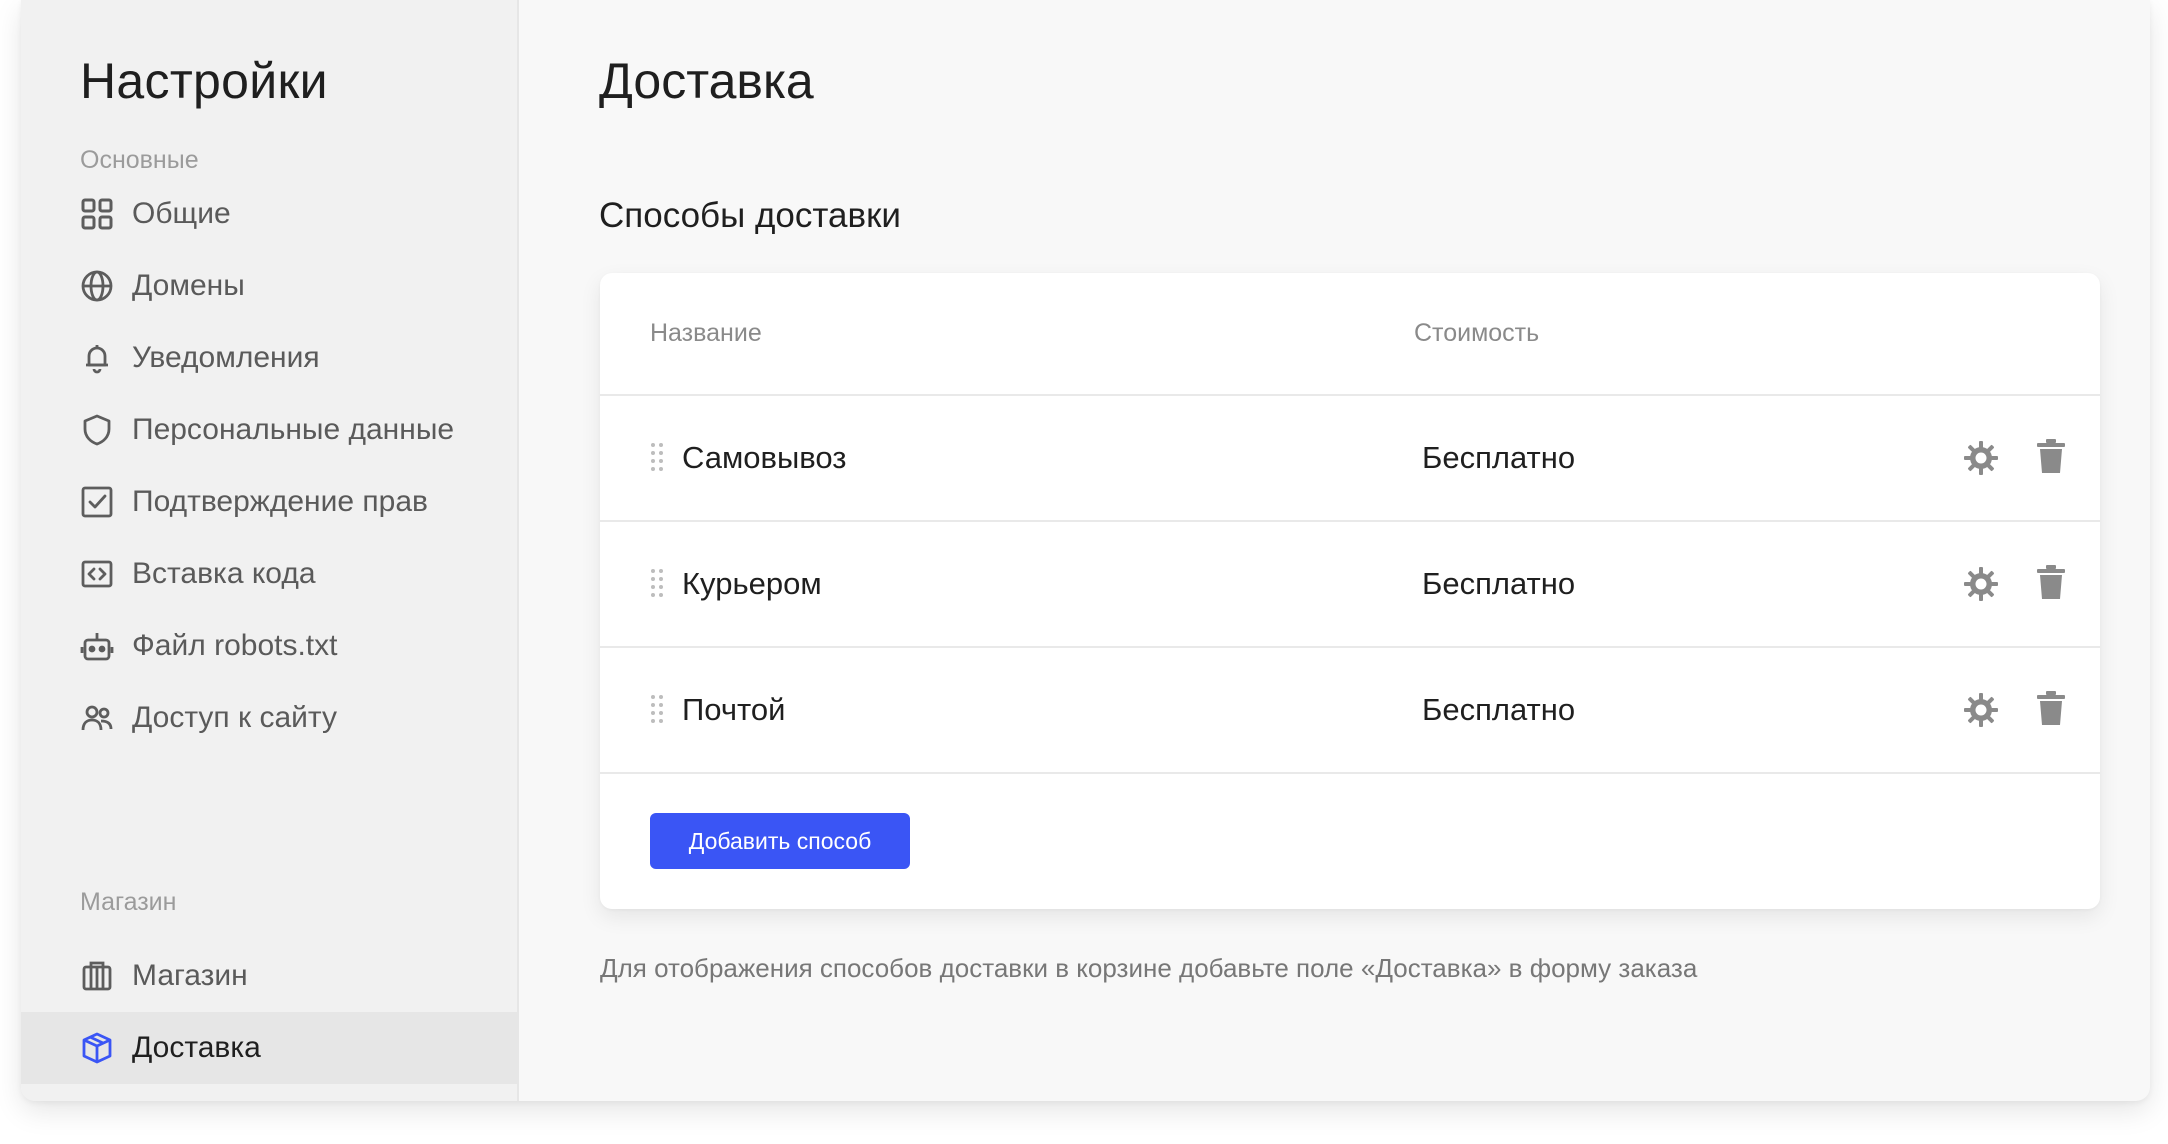  I want to click on table-row: Почтой Бесплатно, so click(1350, 711).